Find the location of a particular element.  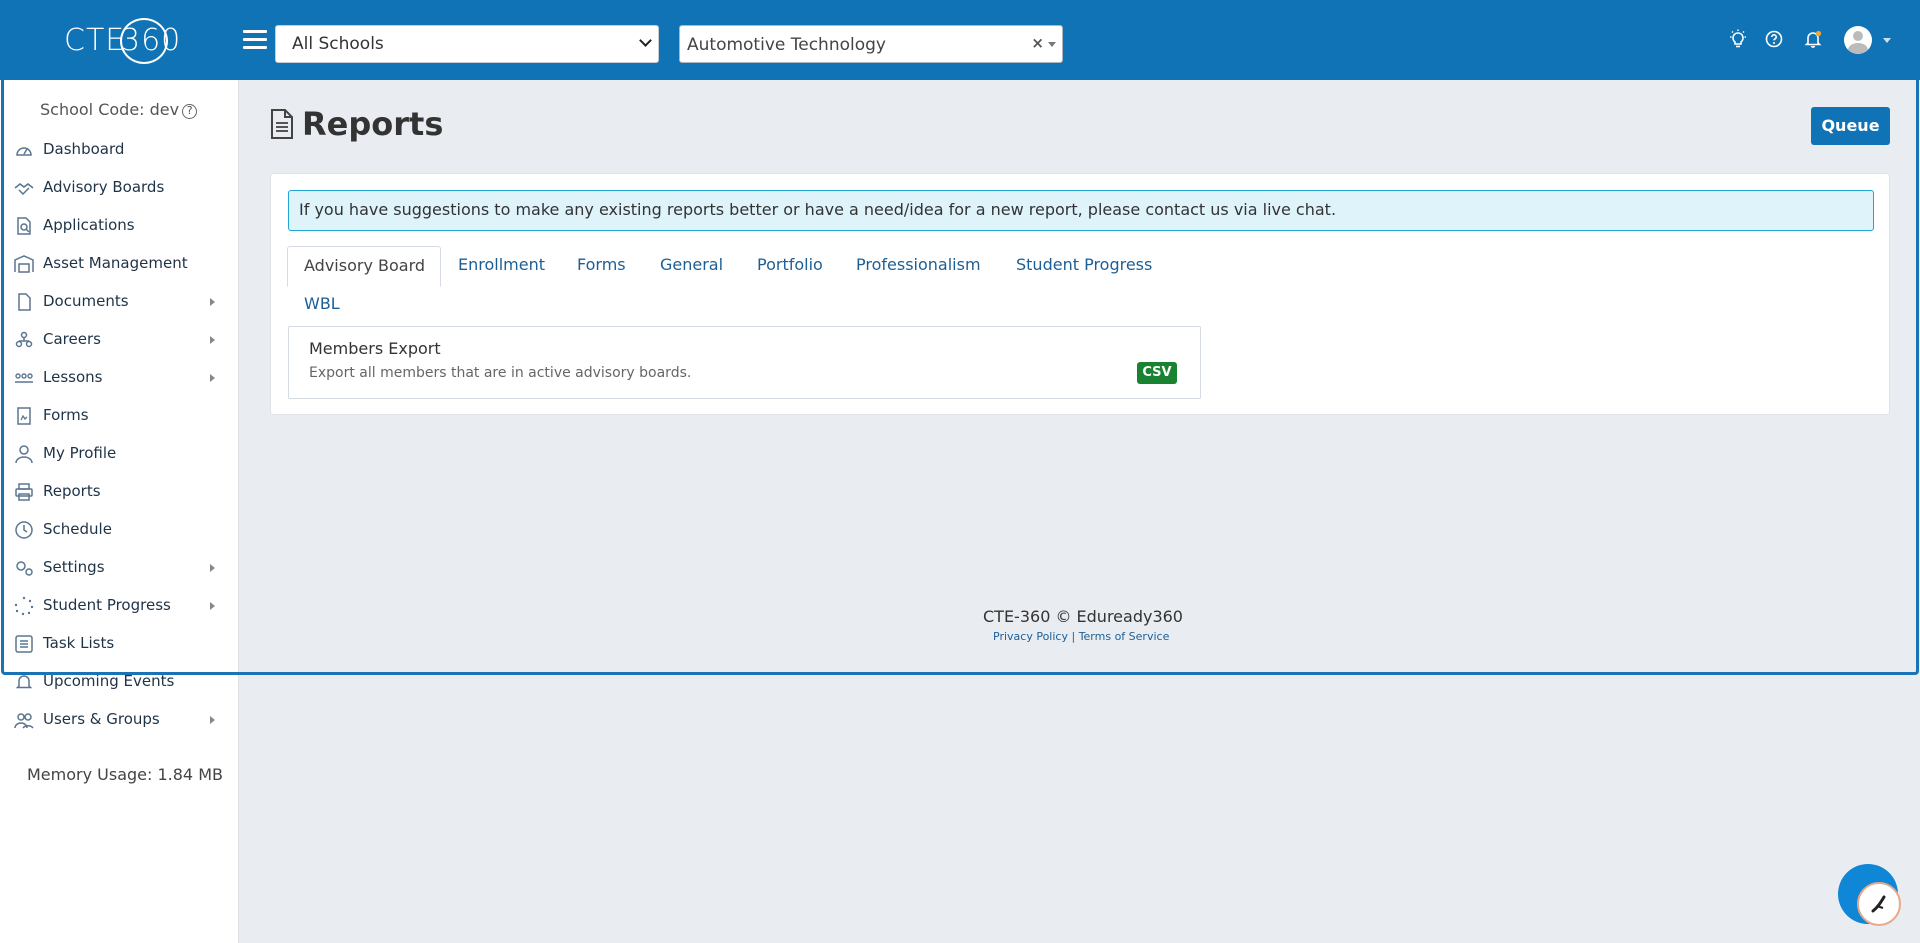

page-title-text: Reports is located at coordinates (373, 124).